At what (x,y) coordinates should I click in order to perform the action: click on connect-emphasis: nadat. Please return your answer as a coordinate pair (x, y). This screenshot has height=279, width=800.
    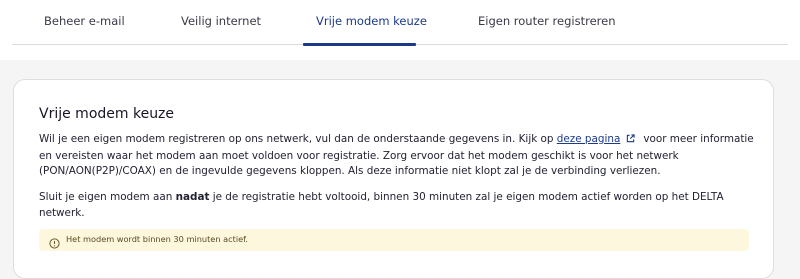
    Looking at the image, I should click on (192, 197).